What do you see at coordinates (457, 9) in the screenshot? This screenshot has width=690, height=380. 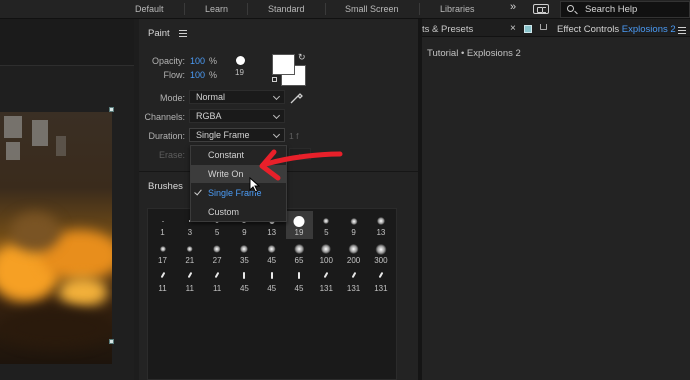 I see `workspace-tab-libraries: Libraries` at bounding box center [457, 9].